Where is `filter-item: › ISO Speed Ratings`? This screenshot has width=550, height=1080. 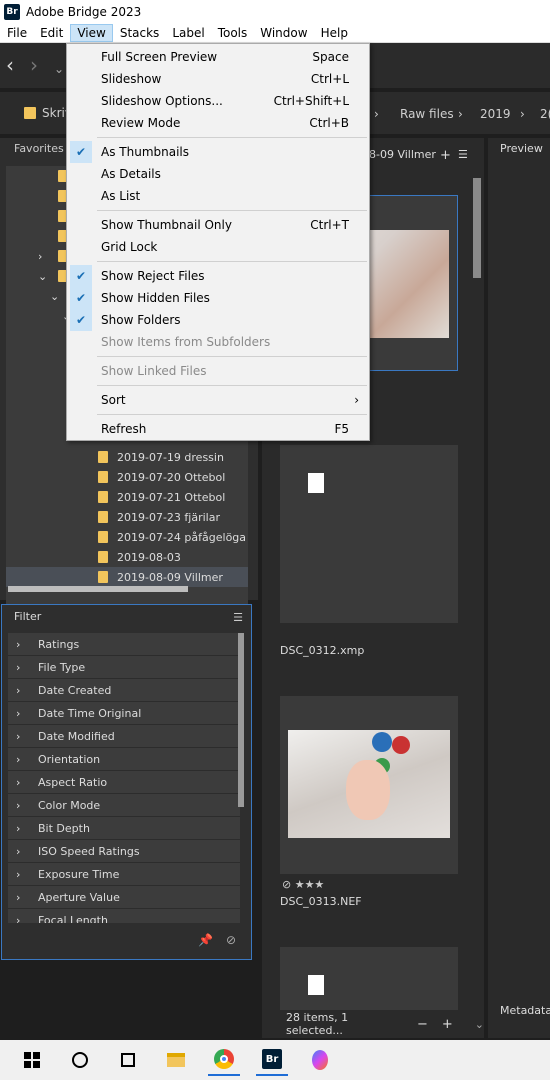
filter-item: › ISO Speed Ratings is located at coordinates (124, 851).